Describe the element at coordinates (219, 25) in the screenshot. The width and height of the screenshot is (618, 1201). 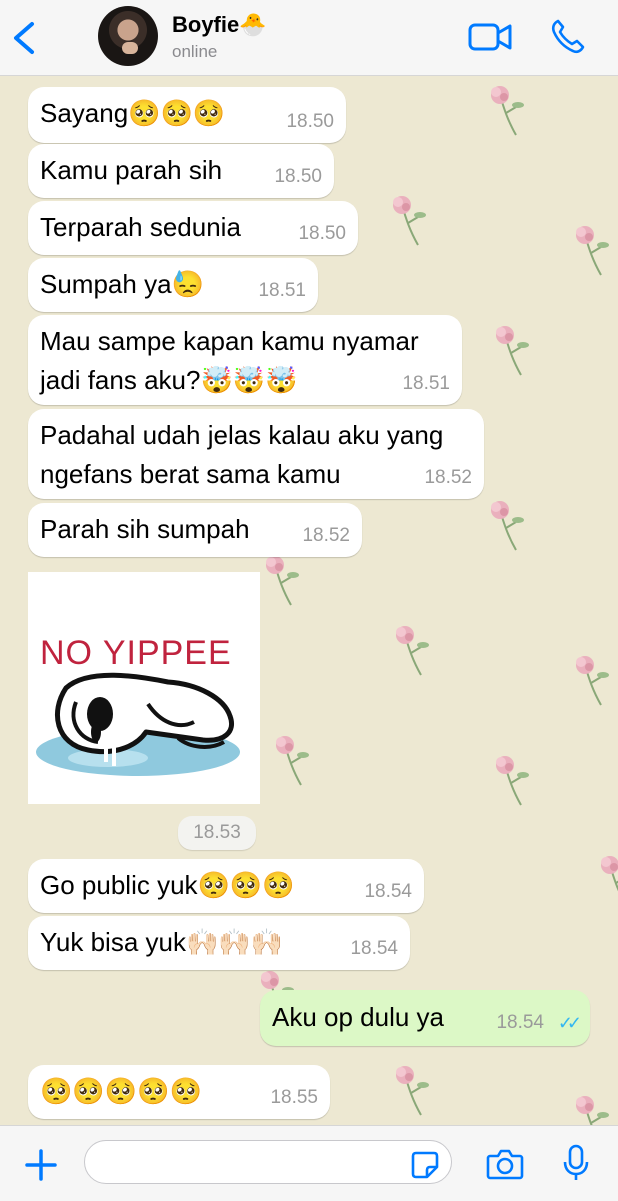
I see `contact-name: Boyfie🐣` at that location.